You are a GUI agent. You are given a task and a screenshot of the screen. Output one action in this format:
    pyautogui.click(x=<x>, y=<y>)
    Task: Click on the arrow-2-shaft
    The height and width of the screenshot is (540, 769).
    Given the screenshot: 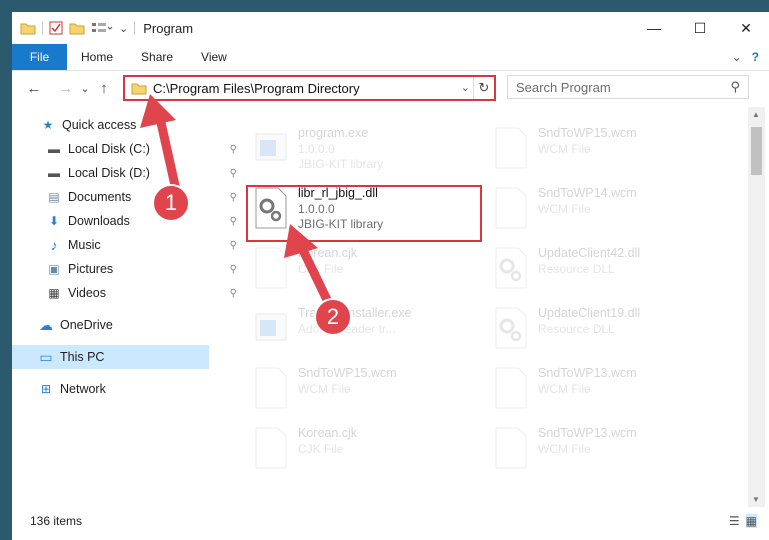 What is the action you would take?
    pyautogui.click(x=316, y=277)
    